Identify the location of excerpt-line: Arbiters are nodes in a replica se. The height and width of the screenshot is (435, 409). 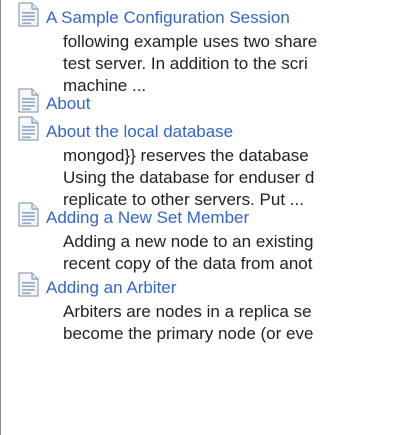
(187, 311).